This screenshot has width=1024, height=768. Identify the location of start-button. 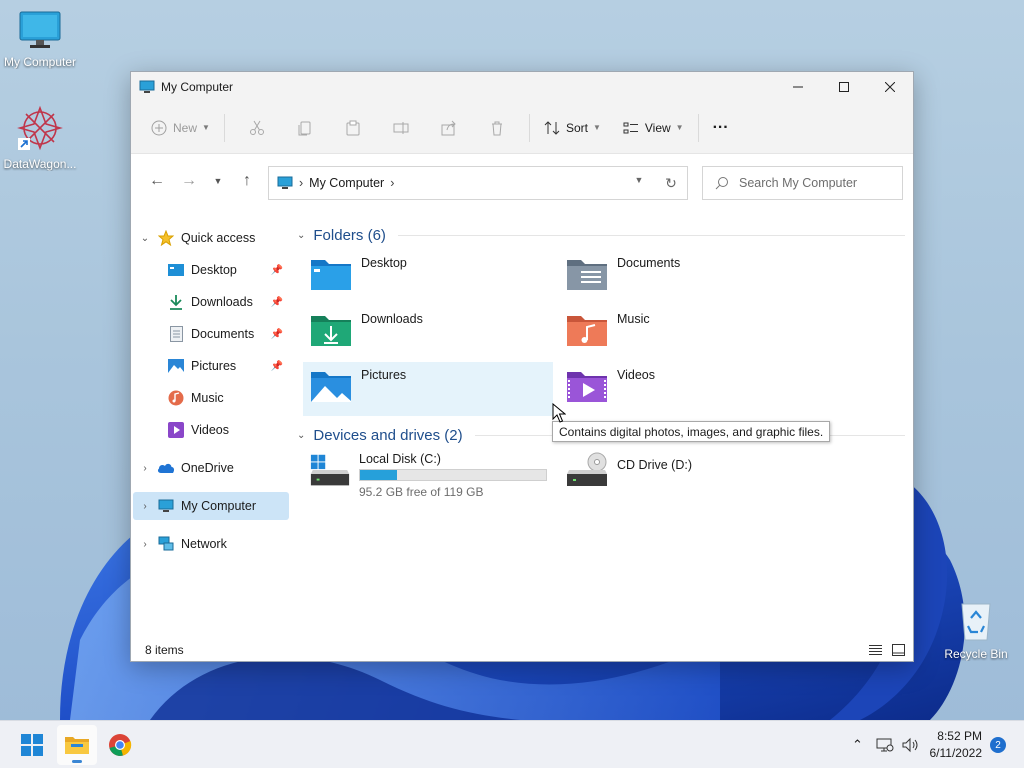
(32, 745).